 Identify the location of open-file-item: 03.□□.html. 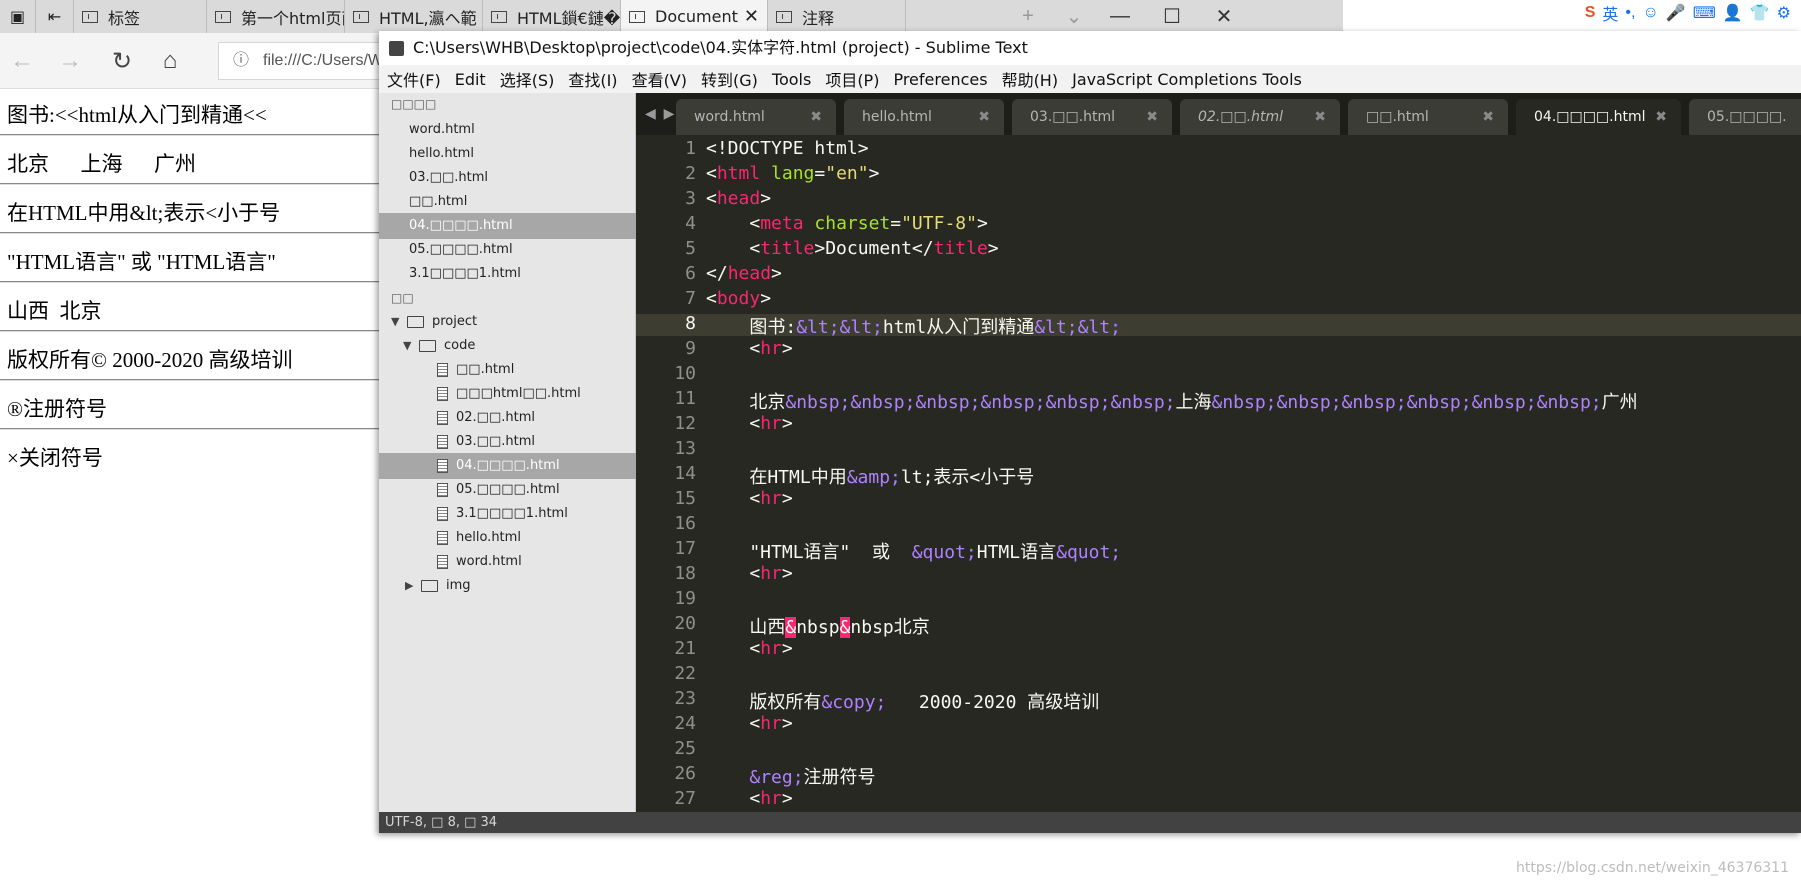
(507, 178).